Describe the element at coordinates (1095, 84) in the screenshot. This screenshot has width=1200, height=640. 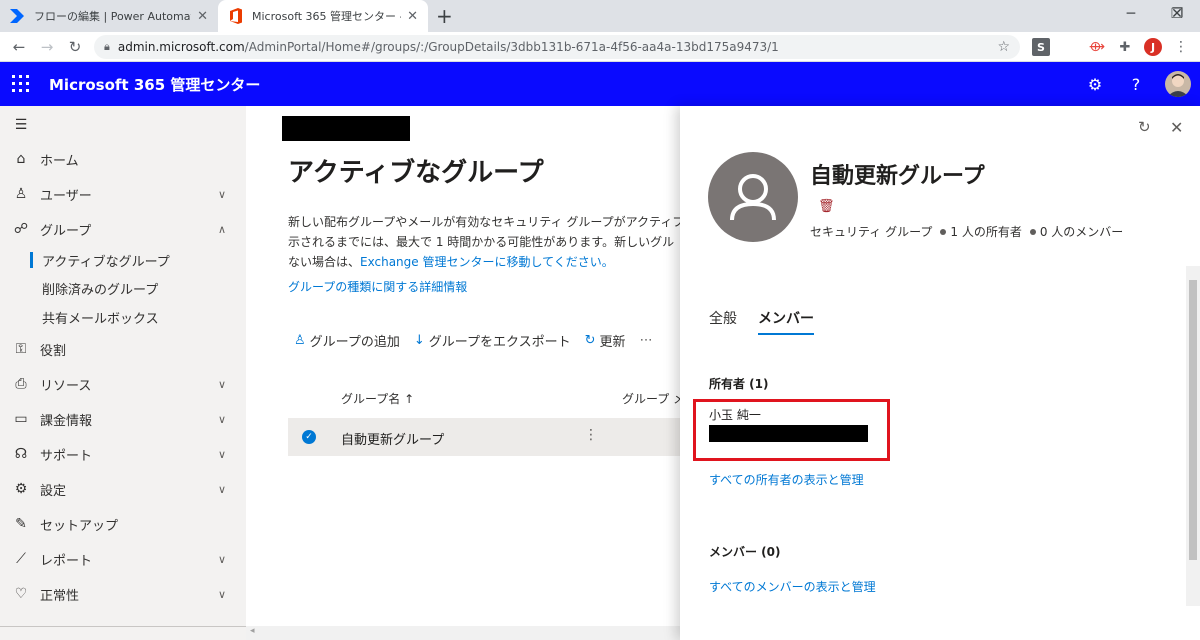
I see `settings-gear-icon: ⚙` at that location.